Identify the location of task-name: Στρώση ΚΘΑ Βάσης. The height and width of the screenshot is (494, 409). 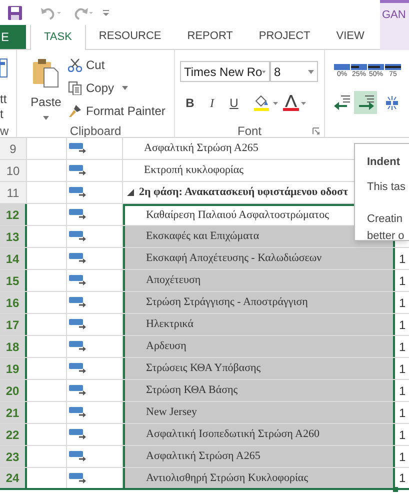
(192, 390).